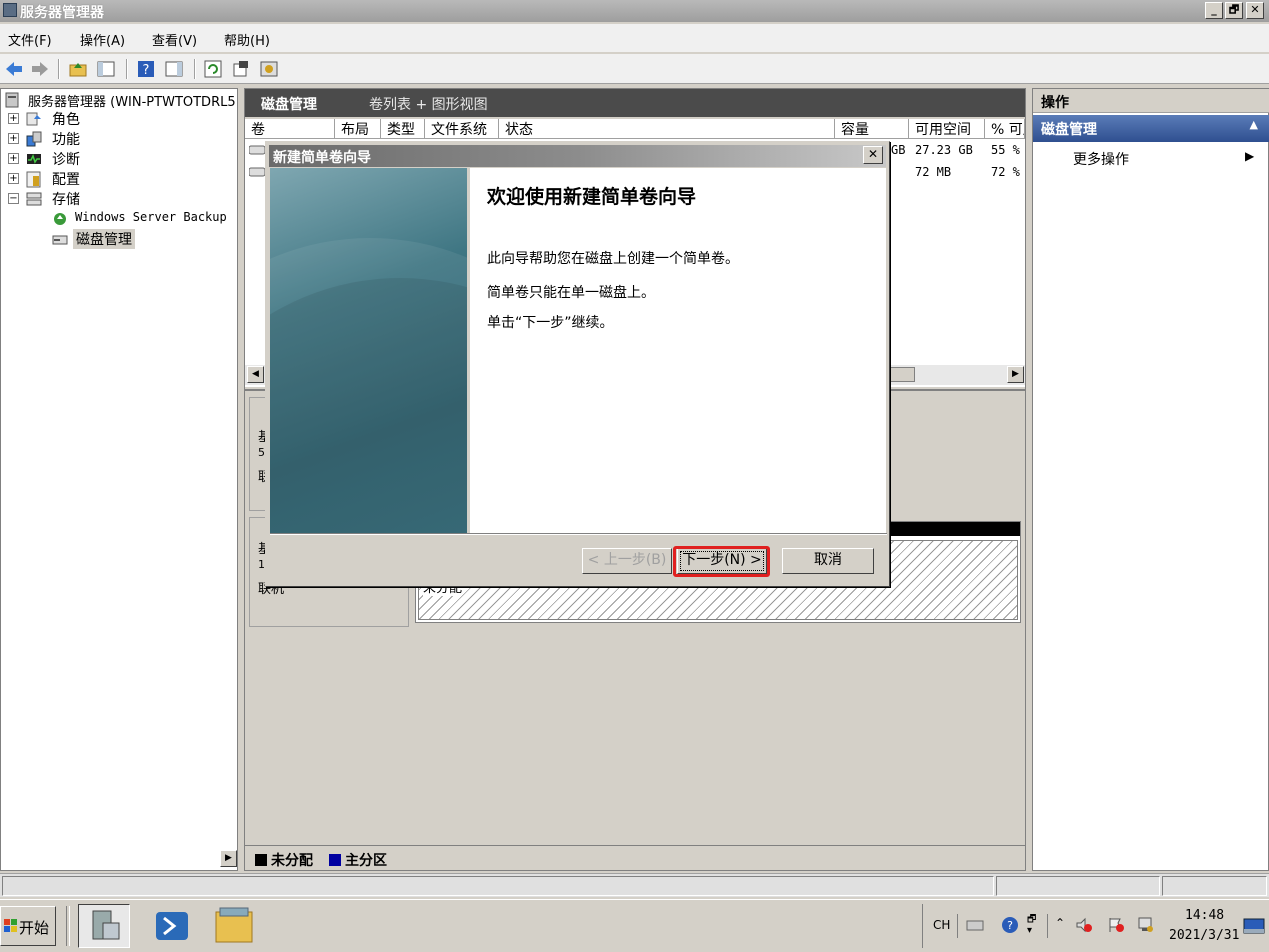 The width and height of the screenshot is (1269, 952). Describe the element at coordinates (33, 119) in the screenshot. I see `roles-icon` at that location.